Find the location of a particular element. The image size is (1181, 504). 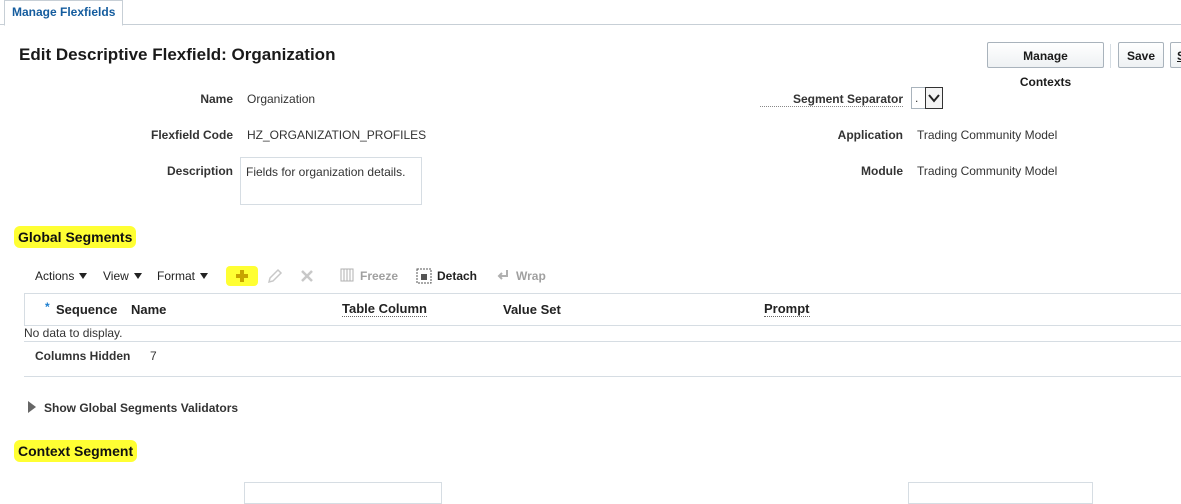

plus-icon is located at coordinates (242, 276).